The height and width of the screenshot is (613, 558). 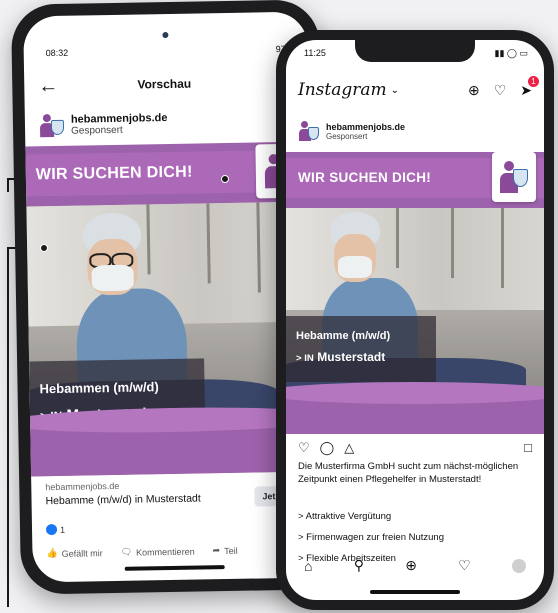 I want to click on like-label: Gefällt mir, so click(x=82, y=553).